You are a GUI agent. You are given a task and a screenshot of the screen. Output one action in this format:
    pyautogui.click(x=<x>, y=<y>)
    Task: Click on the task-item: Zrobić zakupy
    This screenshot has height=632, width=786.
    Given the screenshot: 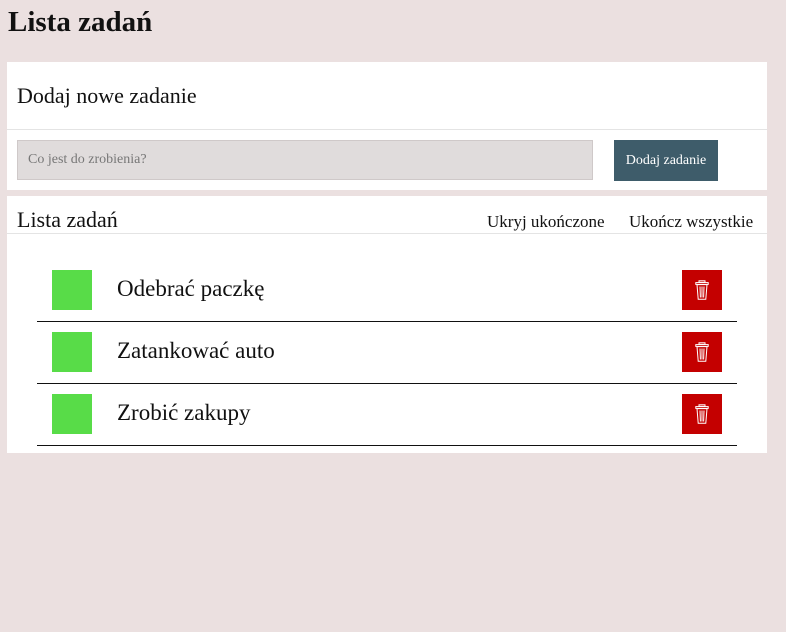 What is the action you would take?
    pyautogui.click(x=387, y=415)
    